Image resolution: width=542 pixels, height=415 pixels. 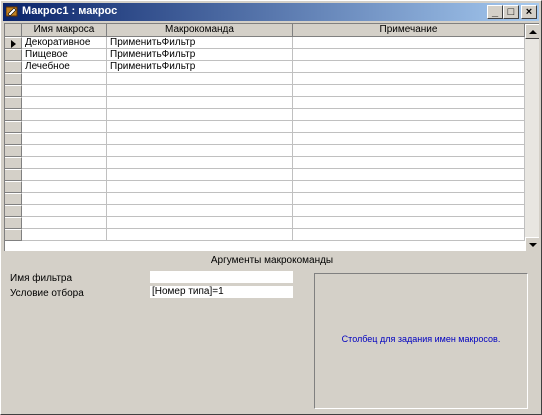 What do you see at coordinates (529, 12) in the screenshot?
I see `close-button: ×` at bounding box center [529, 12].